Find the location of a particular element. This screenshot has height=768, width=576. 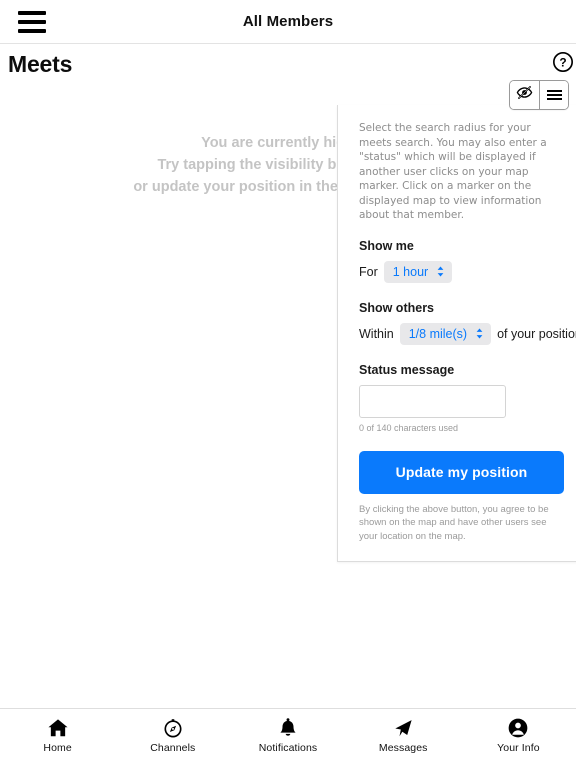

nav-label-notifications: Notifications is located at coordinates (288, 748).